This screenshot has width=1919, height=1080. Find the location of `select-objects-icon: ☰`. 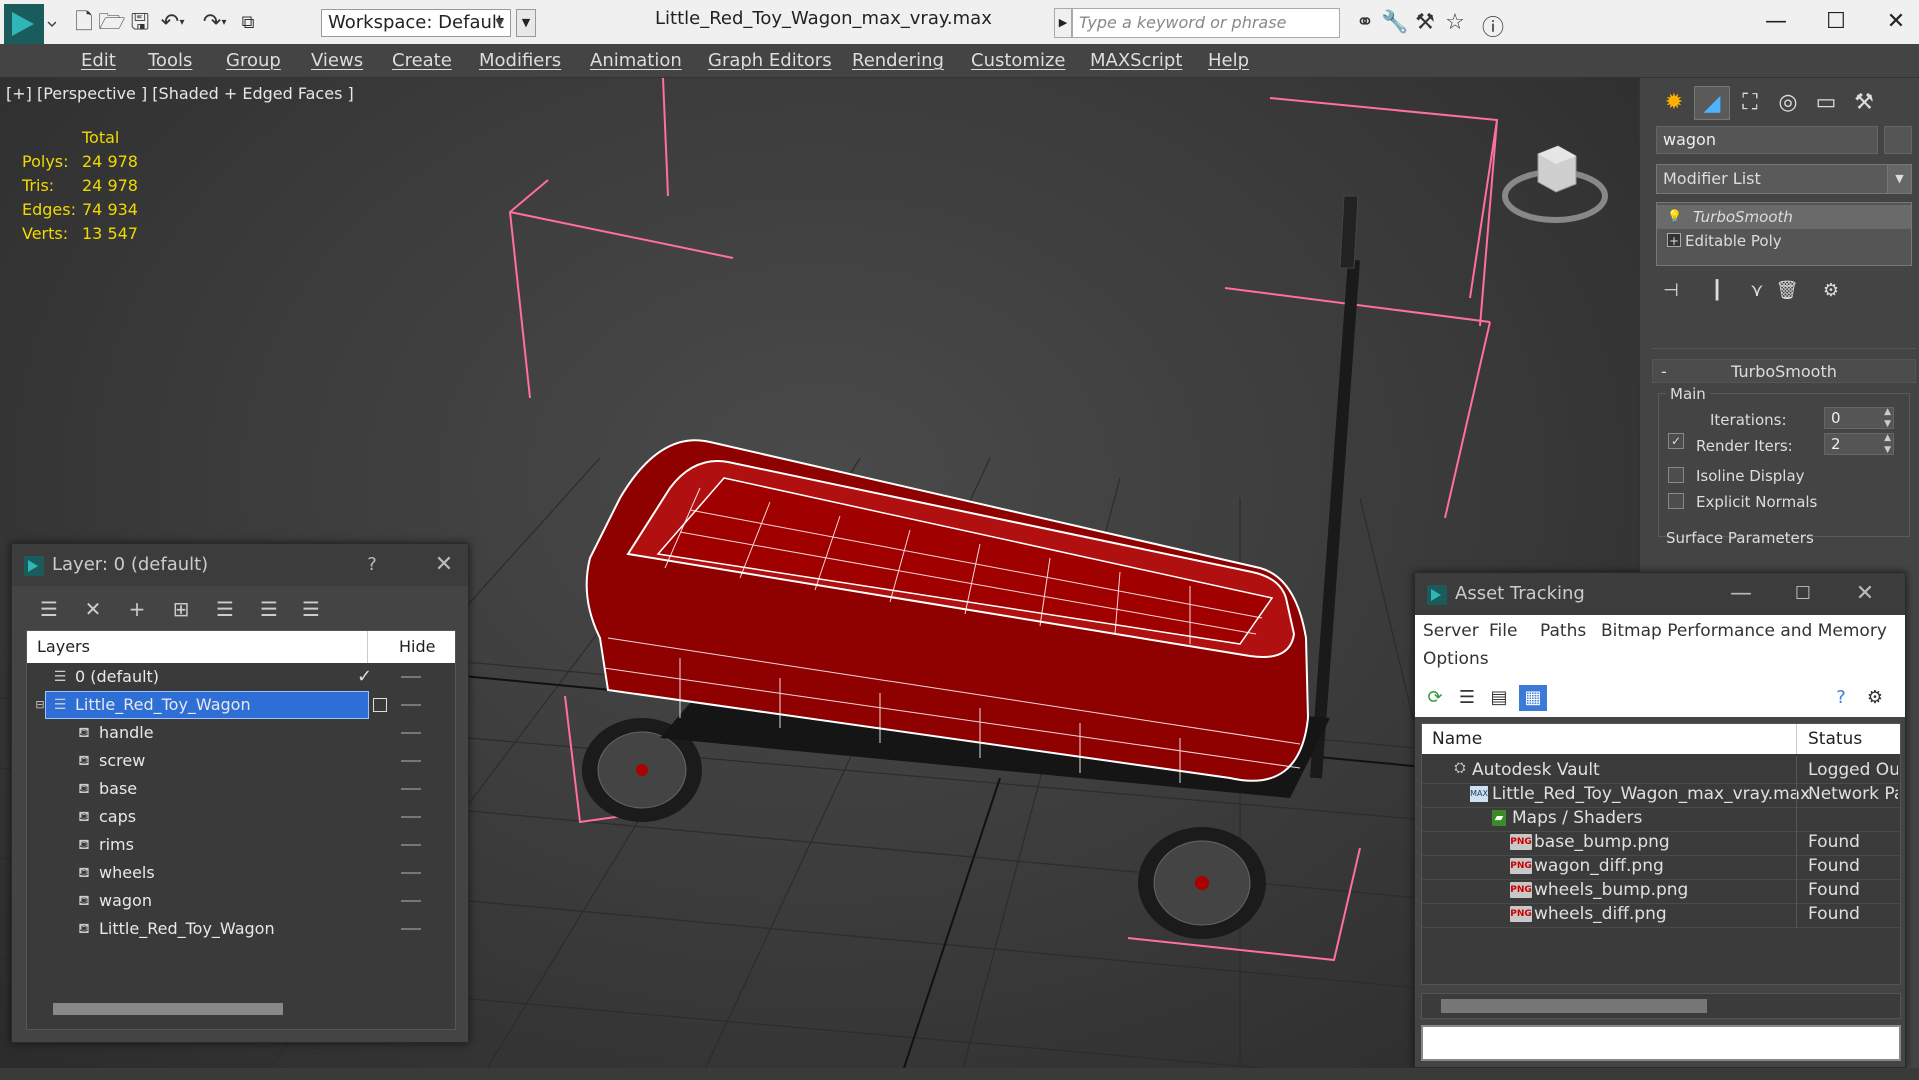

select-objects-icon: ☰ is located at coordinates (225, 609).